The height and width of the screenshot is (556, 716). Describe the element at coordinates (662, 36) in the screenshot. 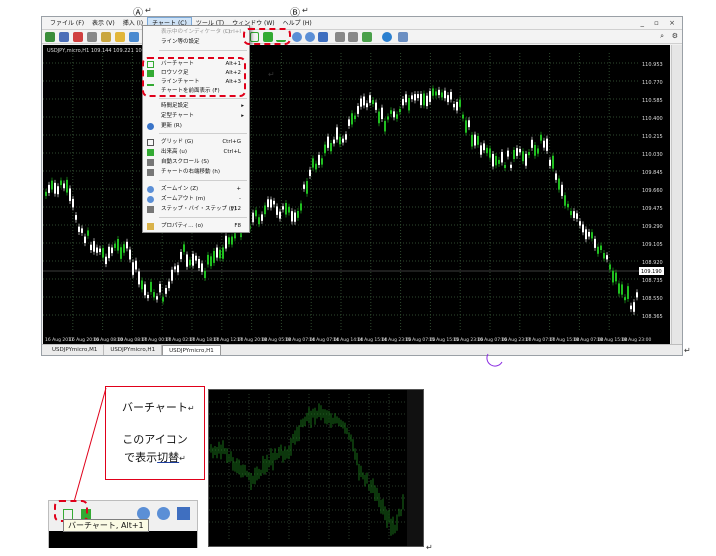

I see `search-icon: ⌕` at that location.